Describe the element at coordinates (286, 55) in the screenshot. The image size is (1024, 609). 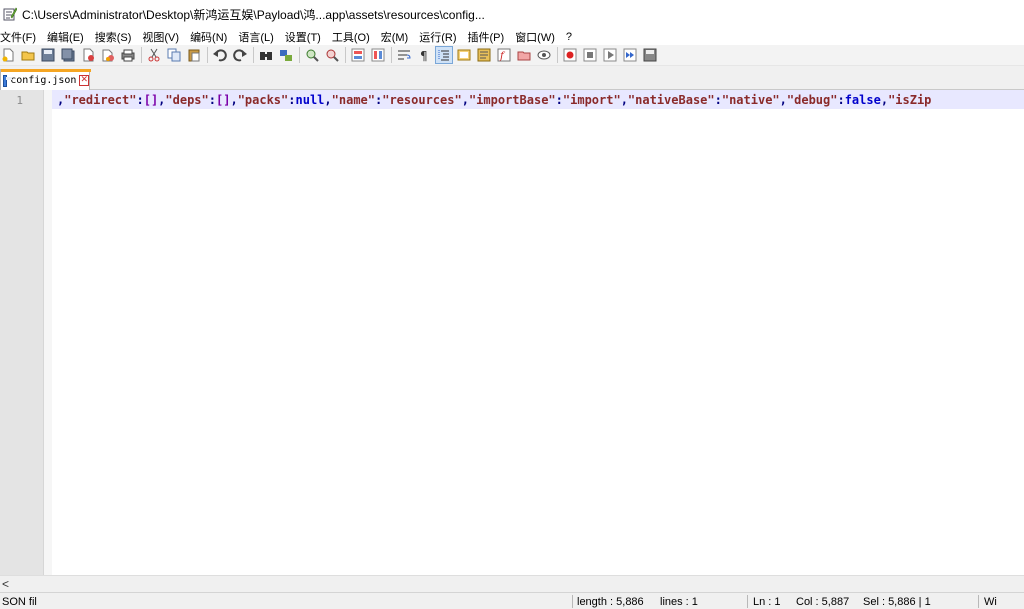
I see `replace-icon` at that location.